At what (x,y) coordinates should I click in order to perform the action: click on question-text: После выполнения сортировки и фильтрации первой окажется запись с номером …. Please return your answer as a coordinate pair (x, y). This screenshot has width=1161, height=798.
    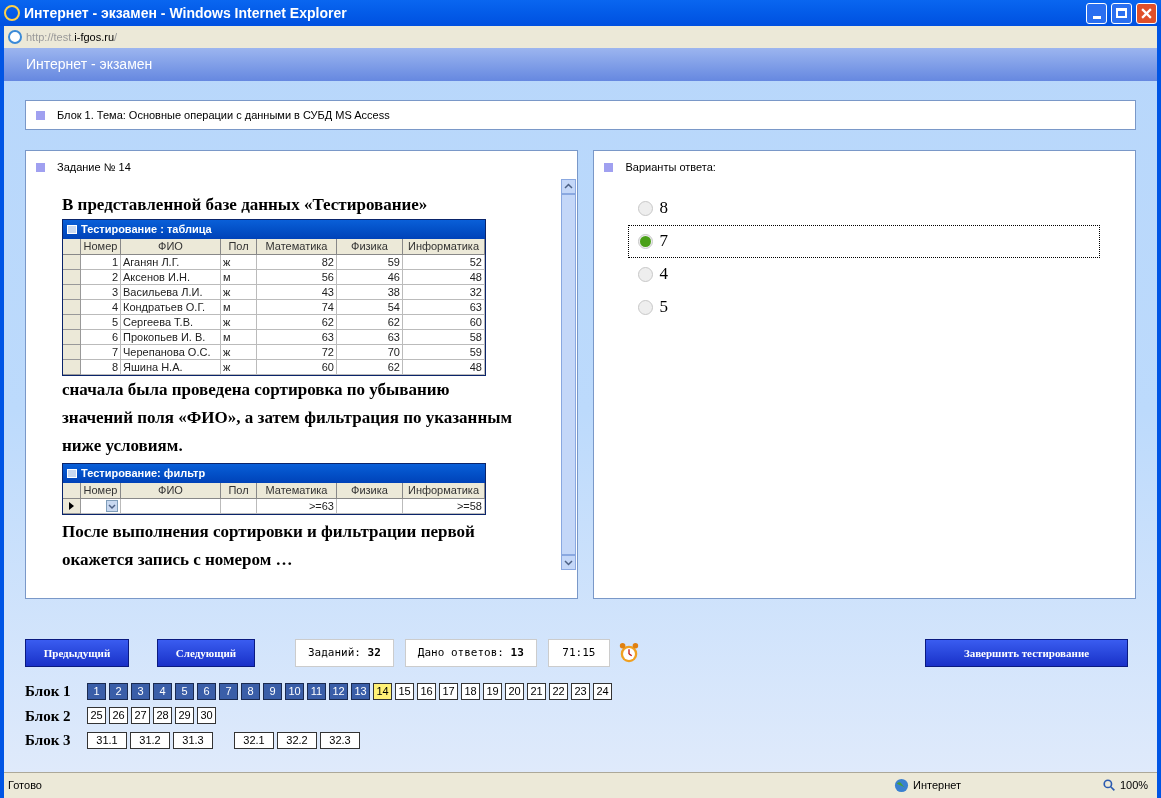
    Looking at the image, I should click on (269, 545).